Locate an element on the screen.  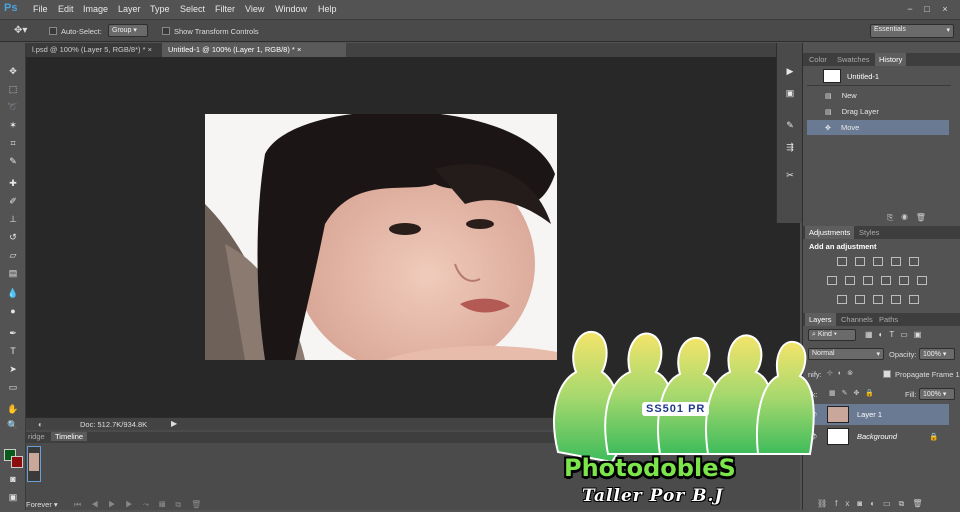
curves-icon is located at coordinates (878, 261).